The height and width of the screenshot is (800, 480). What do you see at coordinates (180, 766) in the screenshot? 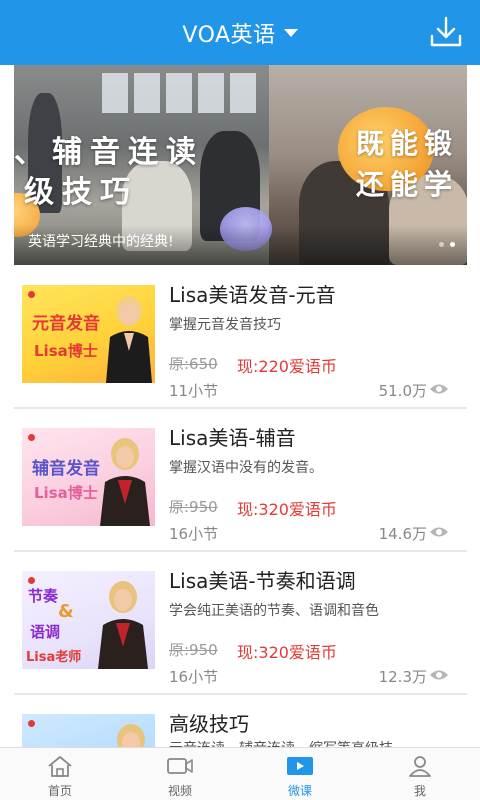
I see `video-icon` at bounding box center [180, 766].